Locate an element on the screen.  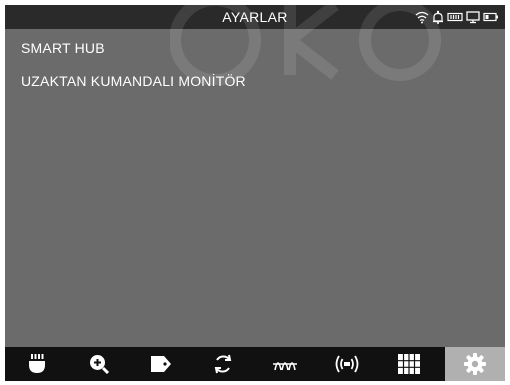
tag-button is located at coordinates (161, 364).